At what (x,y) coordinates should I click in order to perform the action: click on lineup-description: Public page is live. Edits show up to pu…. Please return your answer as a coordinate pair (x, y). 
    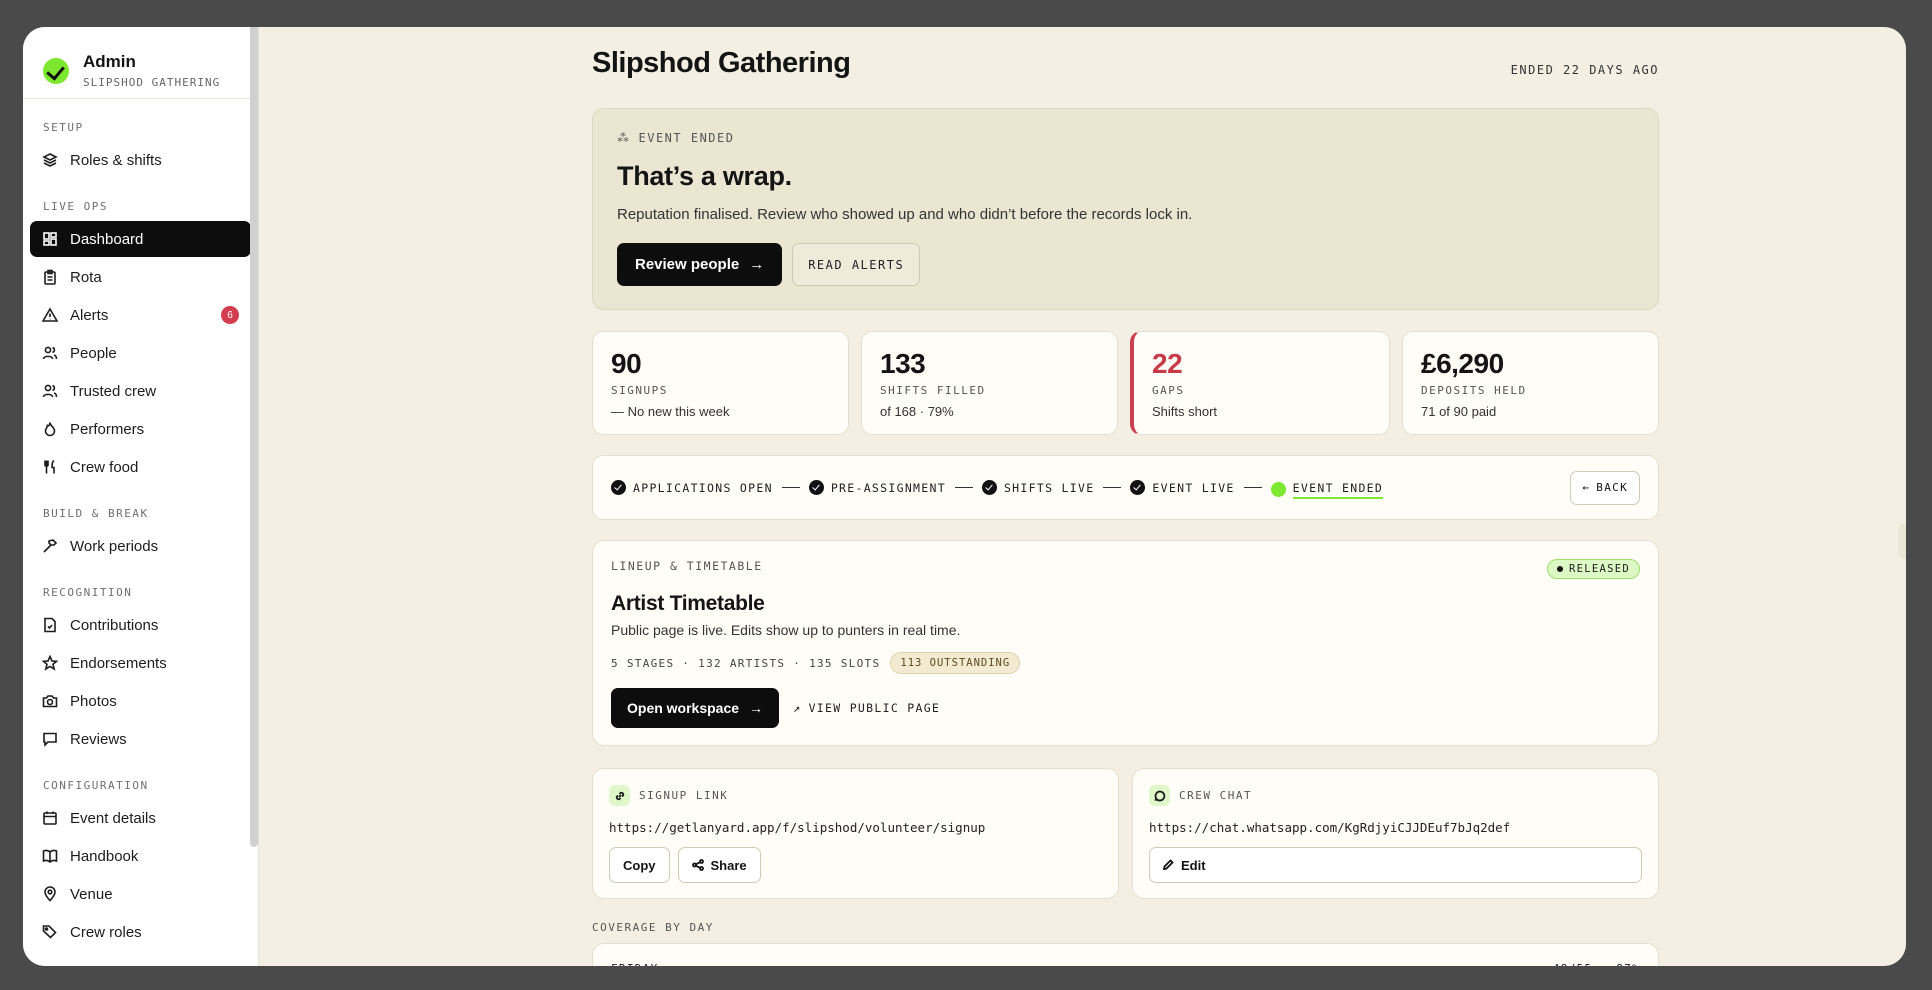
    Looking at the image, I should click on (786, 630).